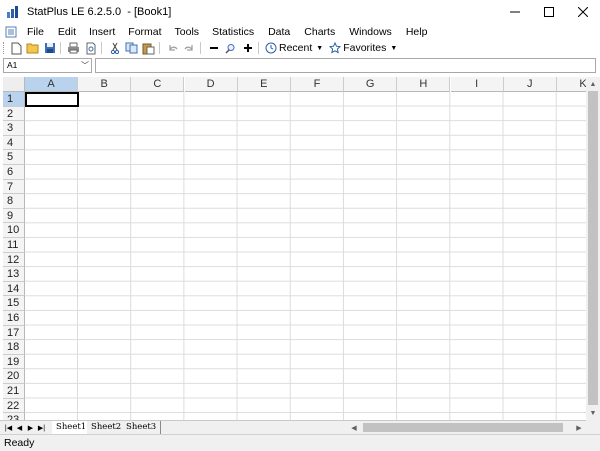 The image size is (600, 451). Describe the element at coordinates (14, 128) in the screenshot. I see `row-header-3: 3` at that location.